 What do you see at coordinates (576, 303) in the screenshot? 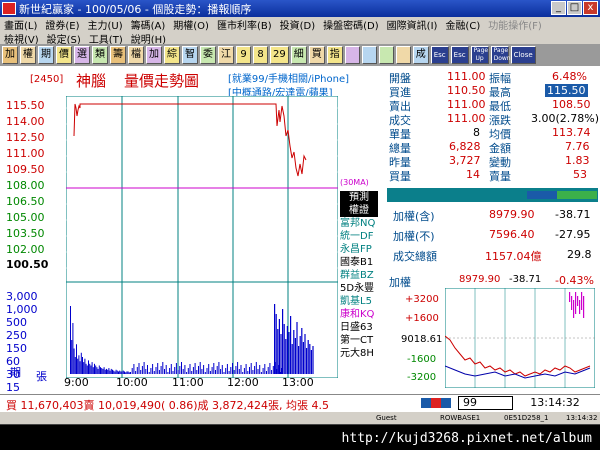
I see `mini-spike` at bounding box center [576, 303].